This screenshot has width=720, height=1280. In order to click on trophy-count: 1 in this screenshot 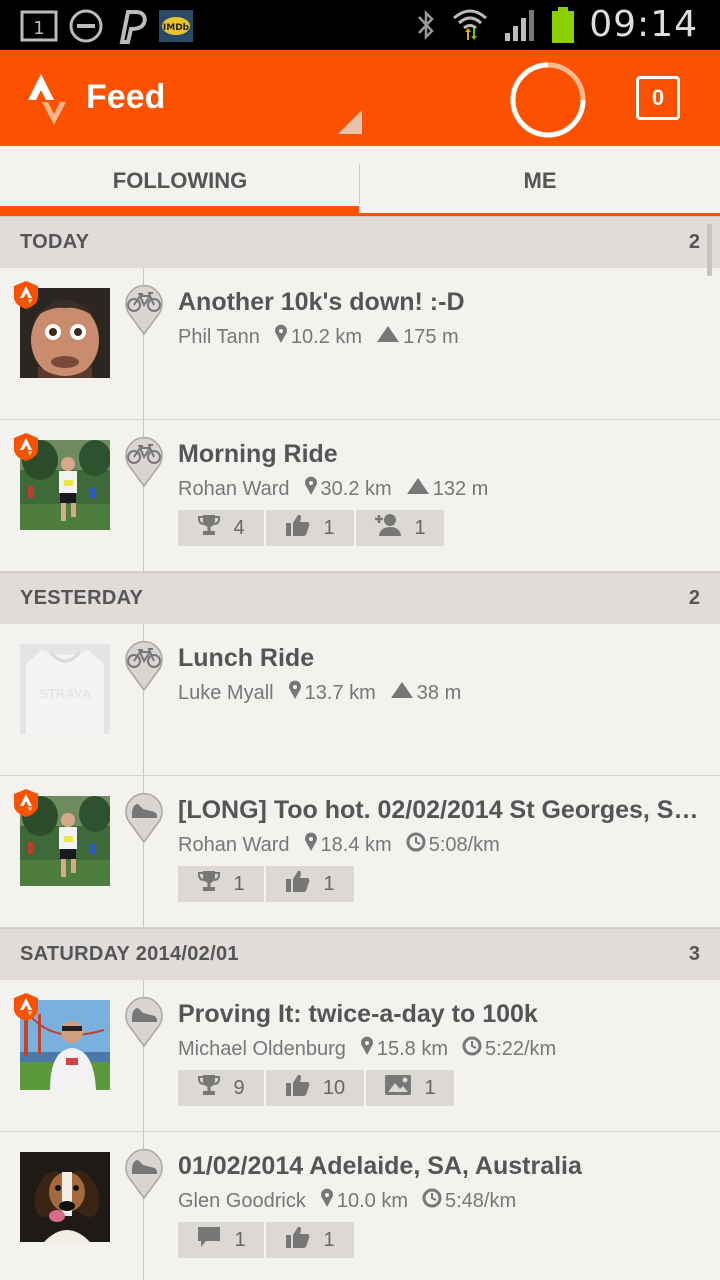, I will do `click(239, 883)`.